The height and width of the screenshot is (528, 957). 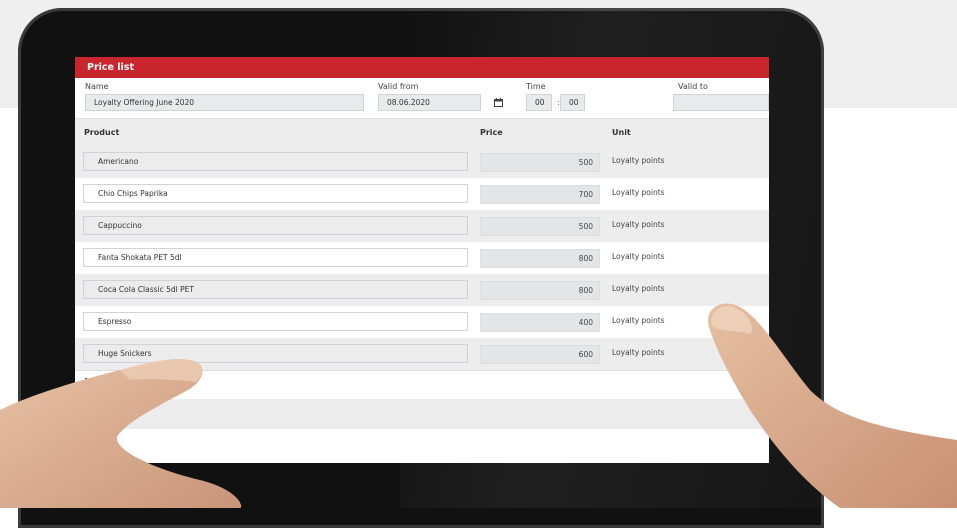 What do you see at coordinates (498, 102) in the screenshot?
I see `calendar-icon` at bounding box center [498, 102].